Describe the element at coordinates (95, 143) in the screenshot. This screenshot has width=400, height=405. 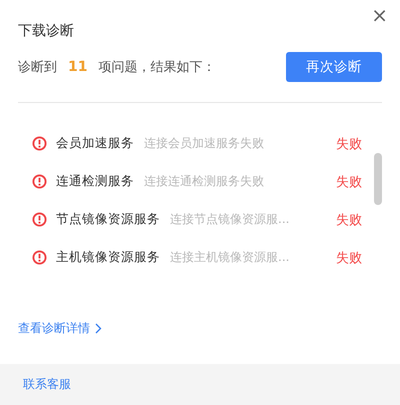
I see `service-name: 会员加速服务` at that location.